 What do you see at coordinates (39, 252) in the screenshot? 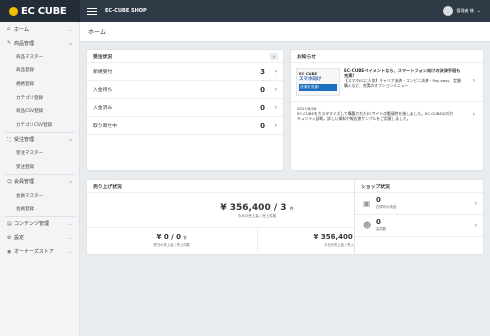
I see `sidebar-item: ◉ オーナーズストア ⌄` at bounding box center [39, 252].